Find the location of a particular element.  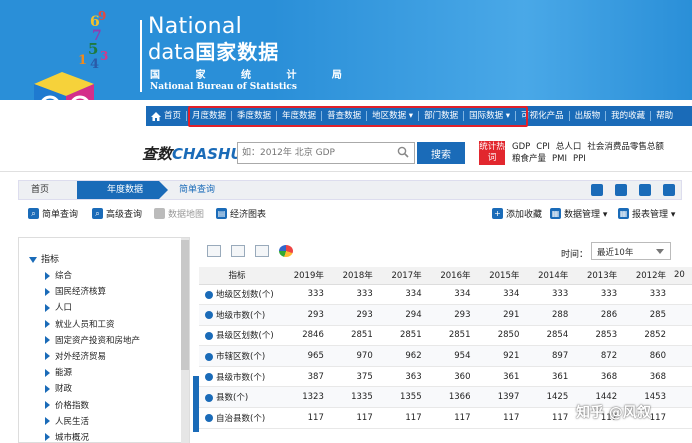

nav-help: 帮助 is located at coordinates (664, 116).